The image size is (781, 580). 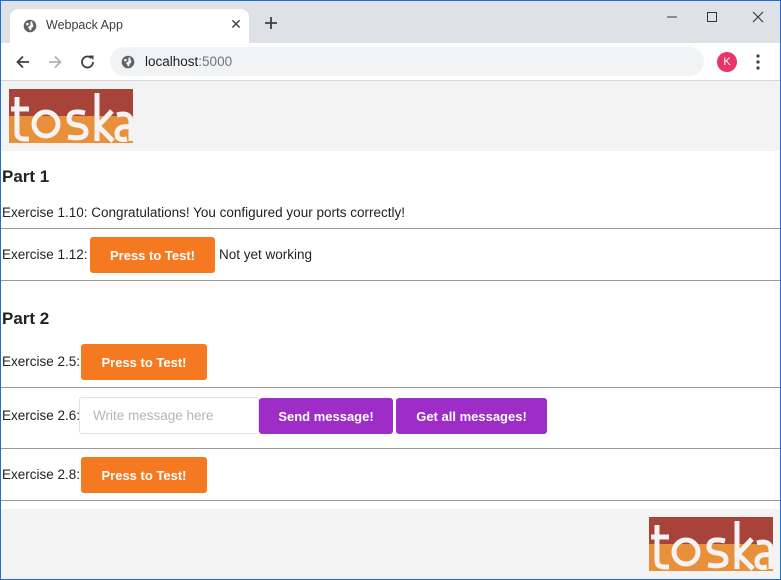 I want to click on part1-heading: Part 1, so click(x=26, y=176).